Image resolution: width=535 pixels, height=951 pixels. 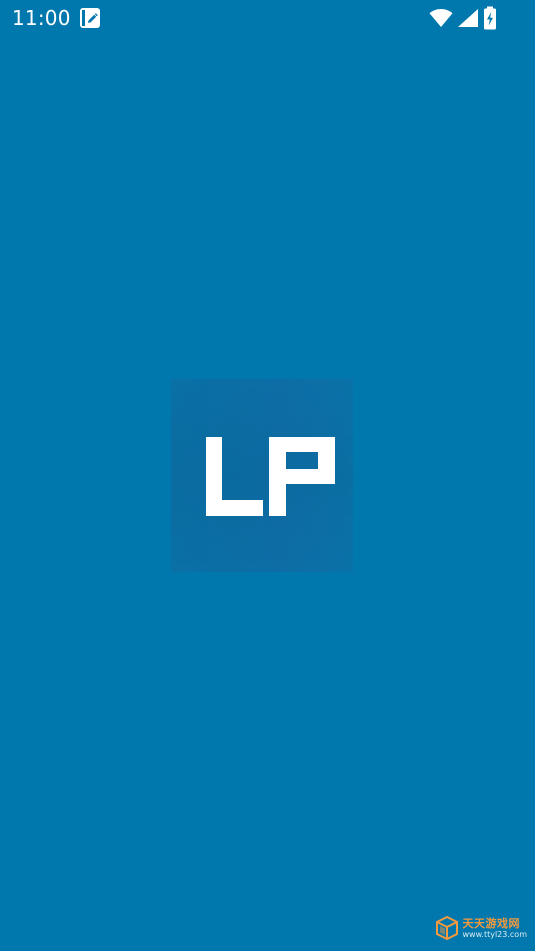 What do you see at coordinates (468, 18) in the screenshot?
I see `cellular-signal-icon` at bounding box center [468, 18].